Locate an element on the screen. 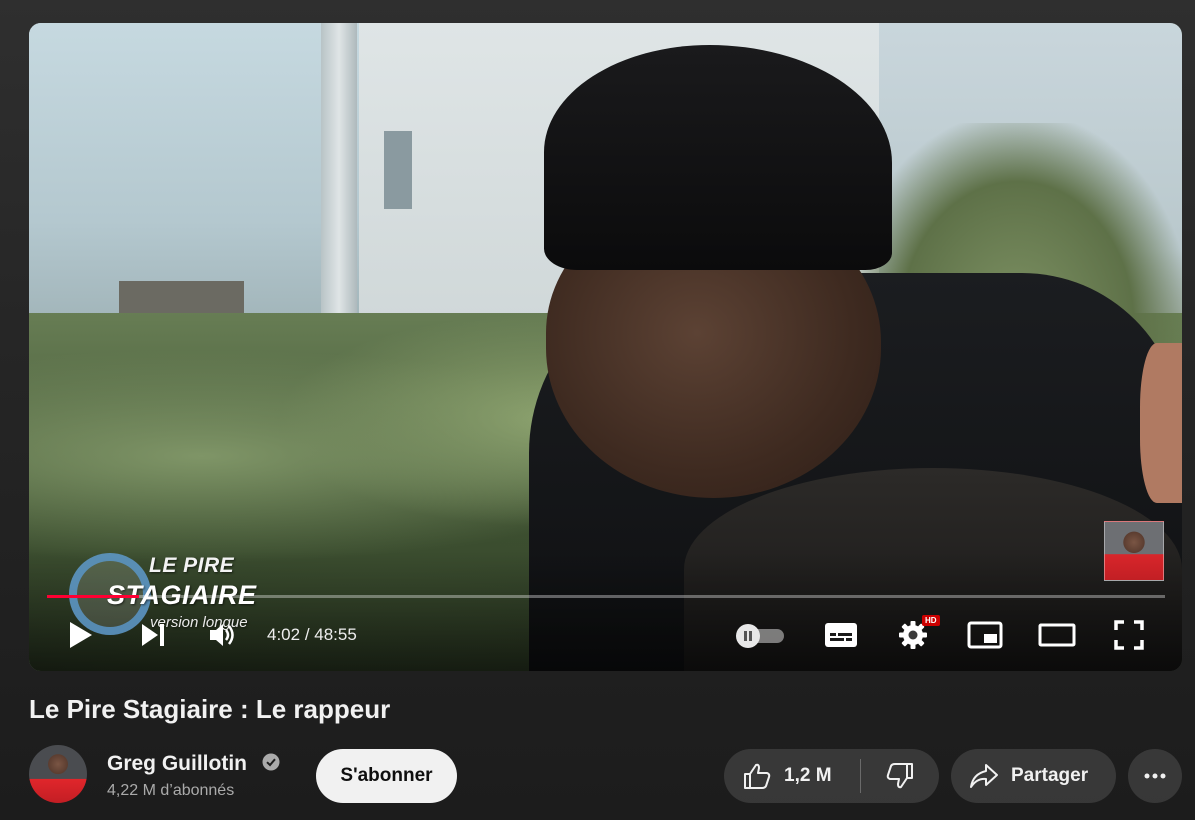 The image size is (1195, 820). like-button: 1,2 M is located at coordinates (792, 776).